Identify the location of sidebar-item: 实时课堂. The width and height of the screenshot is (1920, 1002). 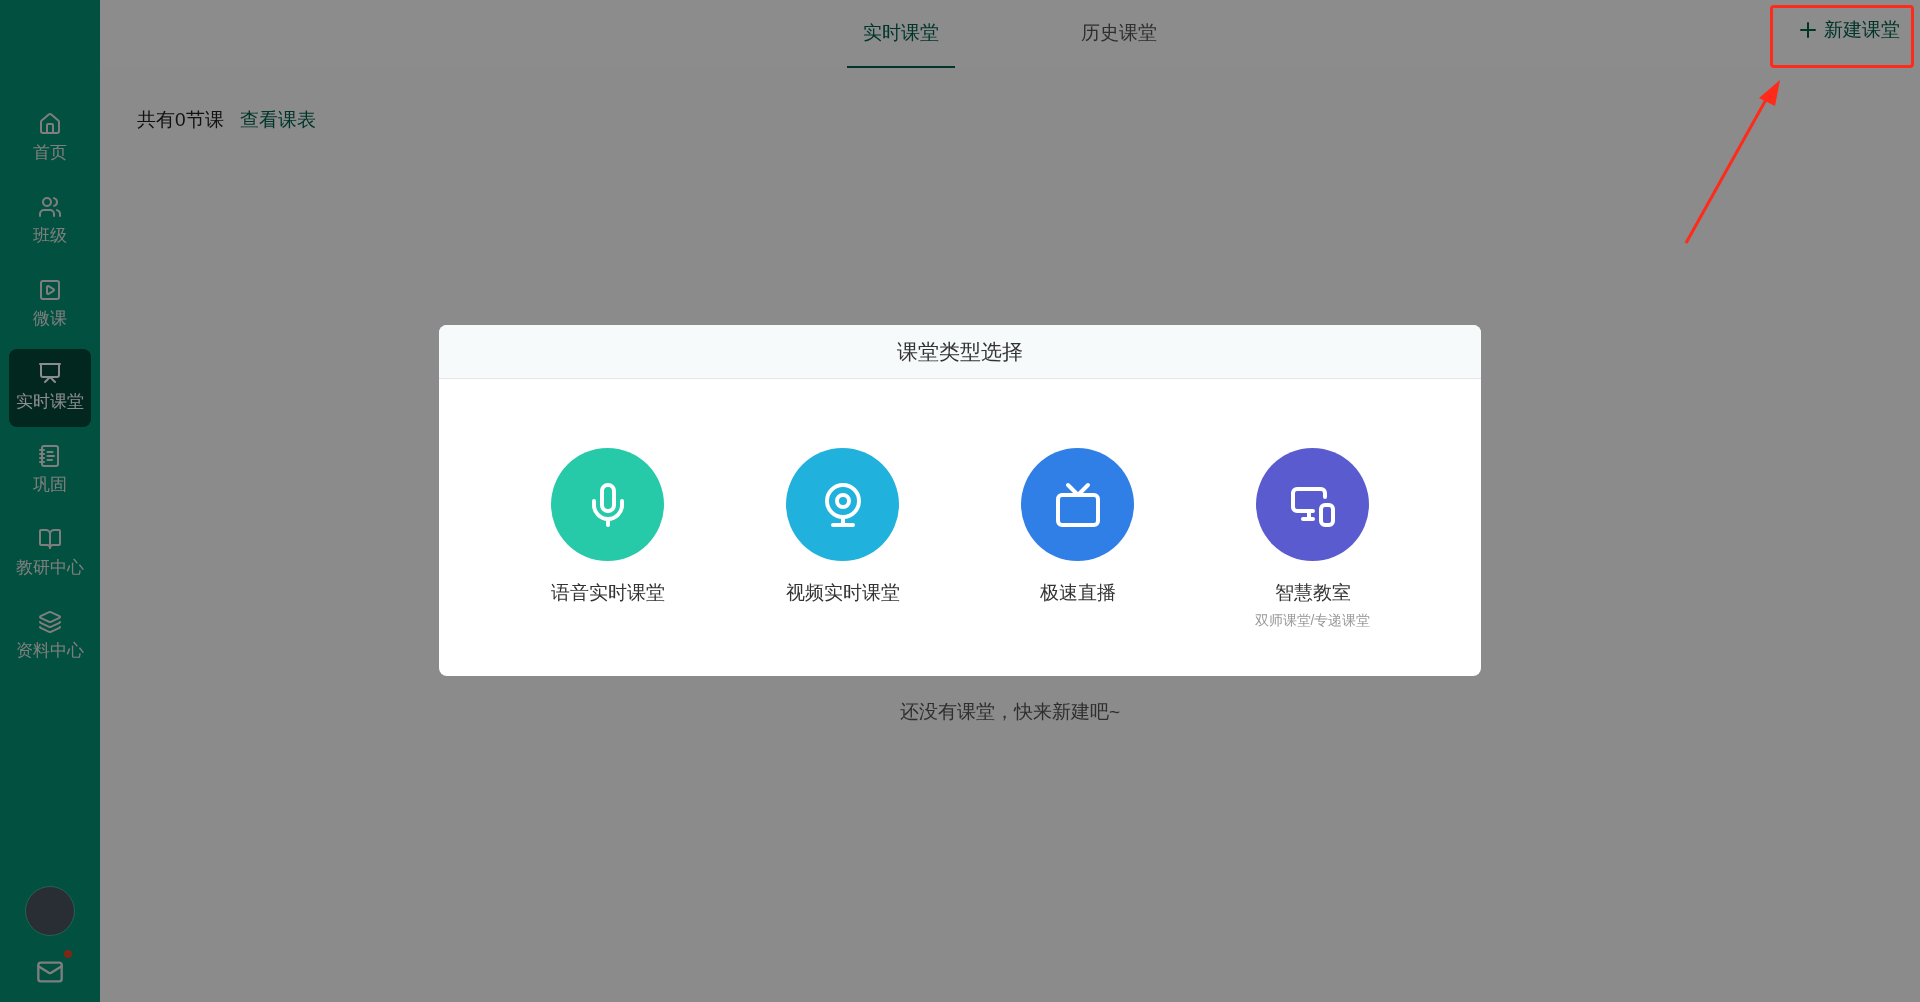
(50, 388).